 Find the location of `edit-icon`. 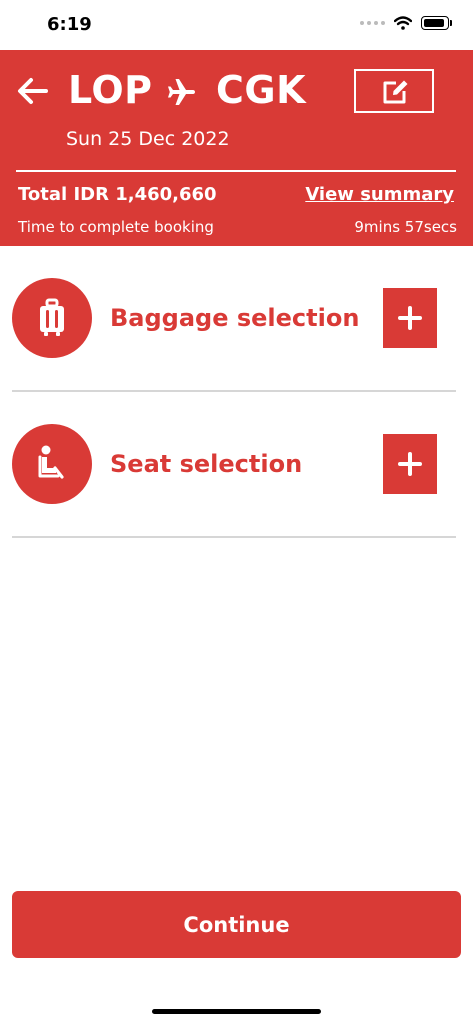

edit-icon is located at coordinates (395, 92).